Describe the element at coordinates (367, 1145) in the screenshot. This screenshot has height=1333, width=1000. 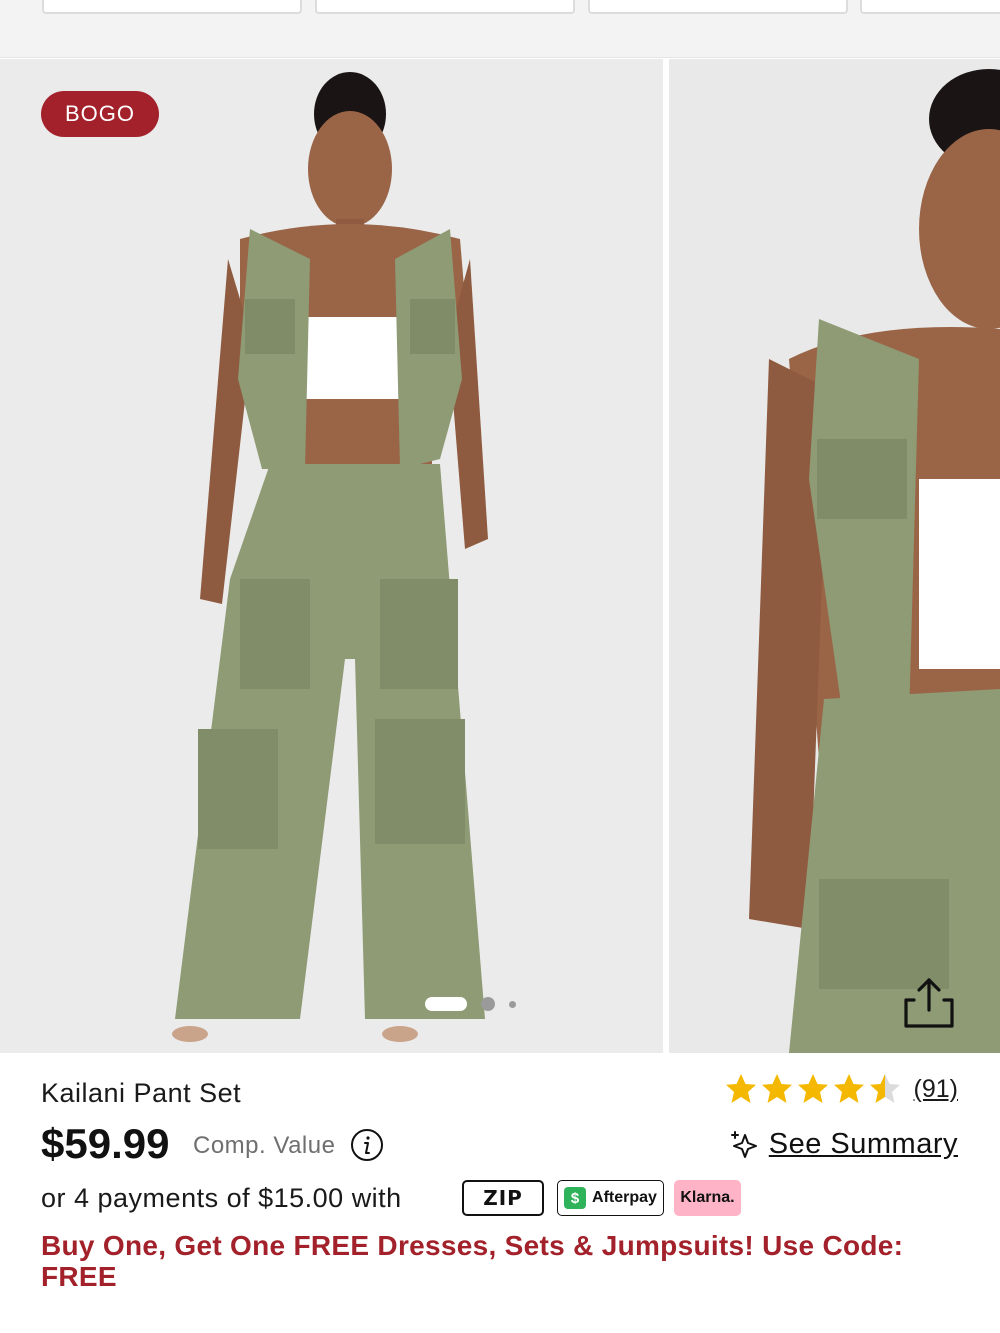
I see `info-icon` at that location.